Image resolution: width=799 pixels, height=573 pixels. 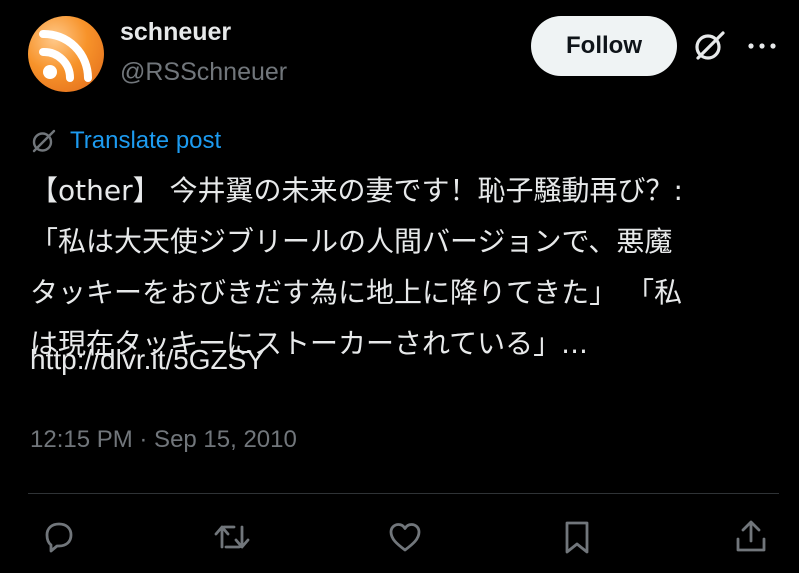 What do you see at coordinates (751, 537) in the screenshot?
I see `share-icon` at bounding box center [751, 537].